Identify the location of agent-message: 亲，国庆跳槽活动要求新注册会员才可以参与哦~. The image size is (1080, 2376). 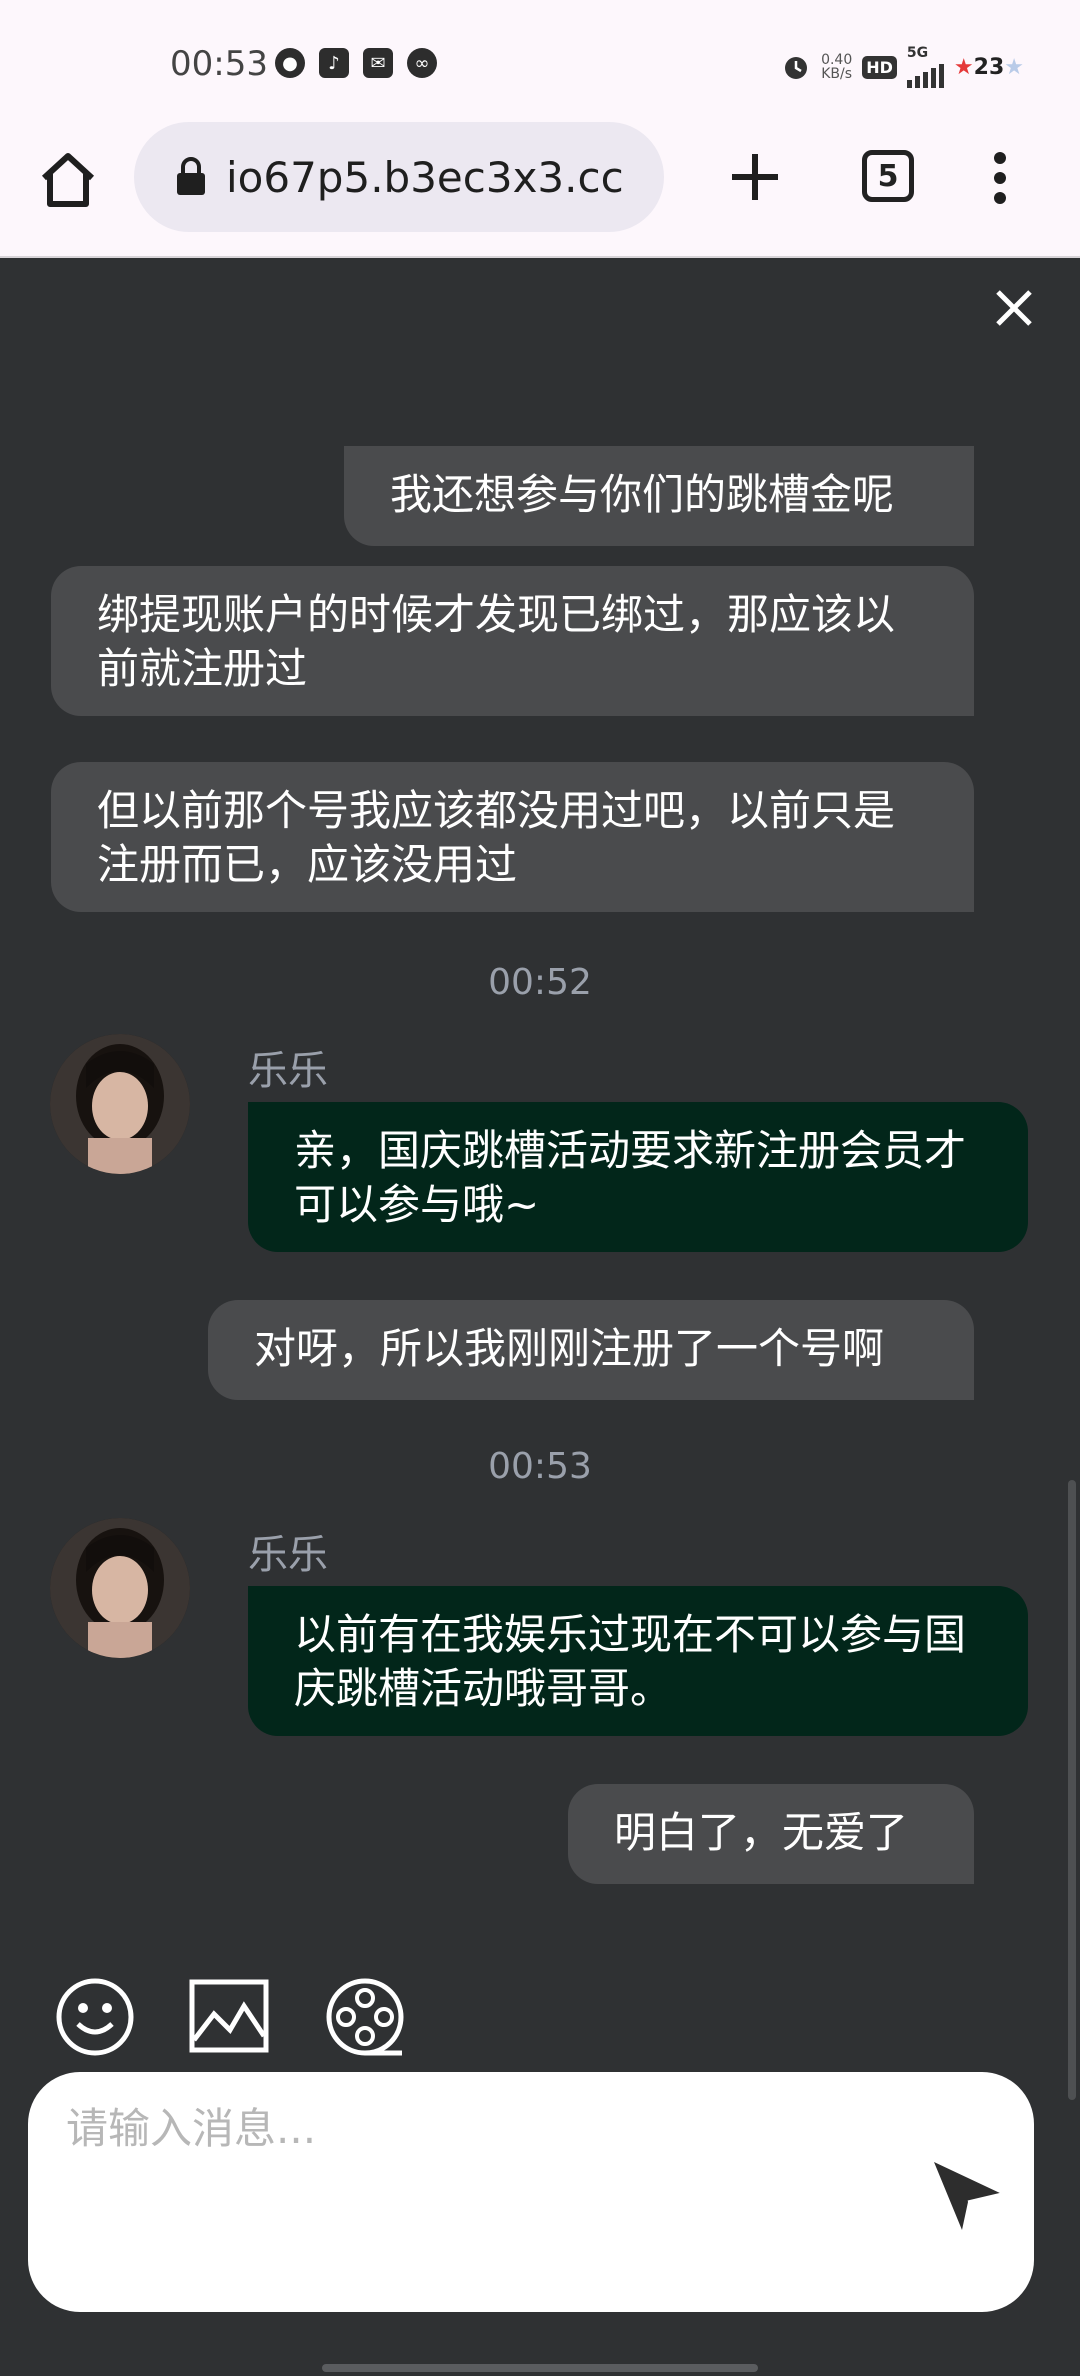
(638, 1177).